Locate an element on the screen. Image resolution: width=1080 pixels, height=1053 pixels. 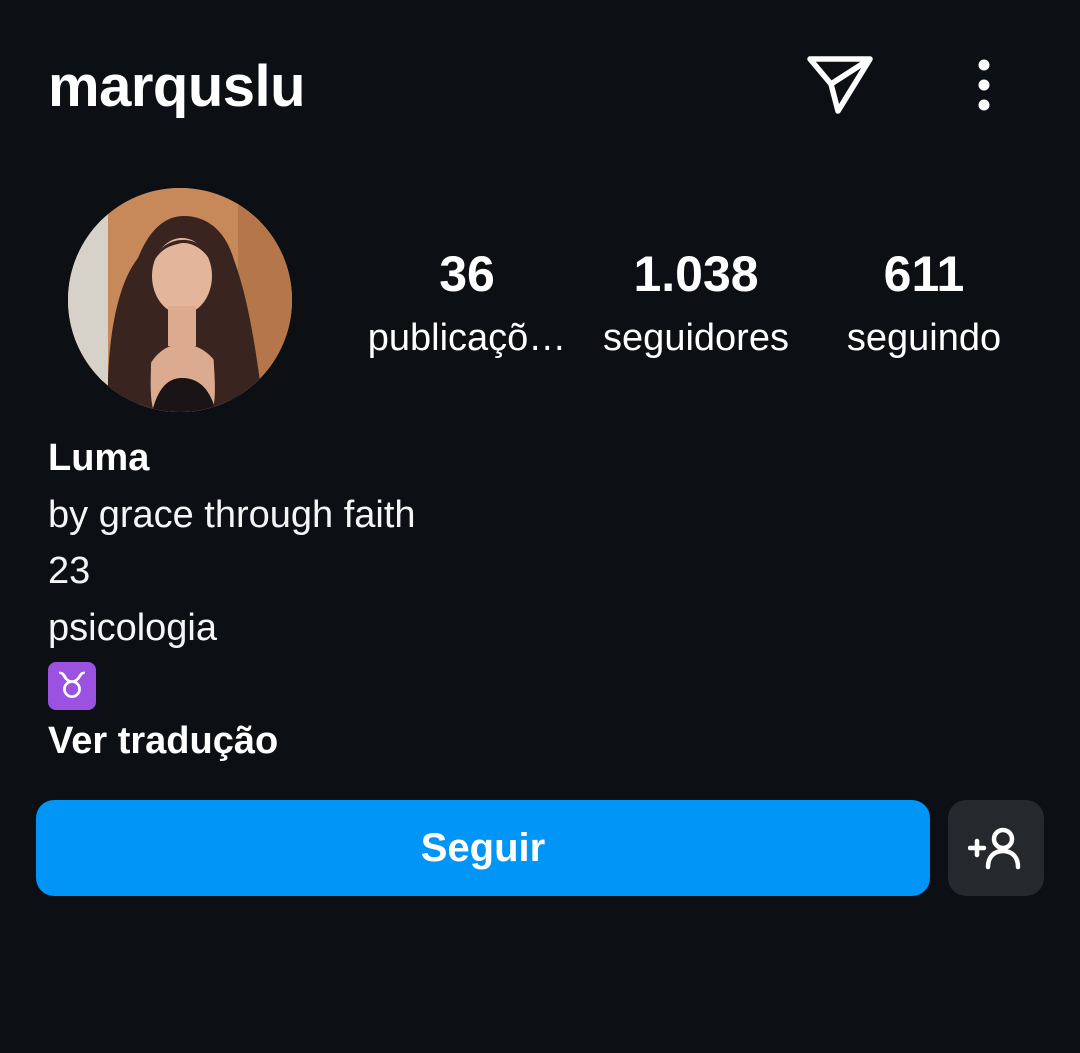
add-person-icon is located at coordinates (994, 848).